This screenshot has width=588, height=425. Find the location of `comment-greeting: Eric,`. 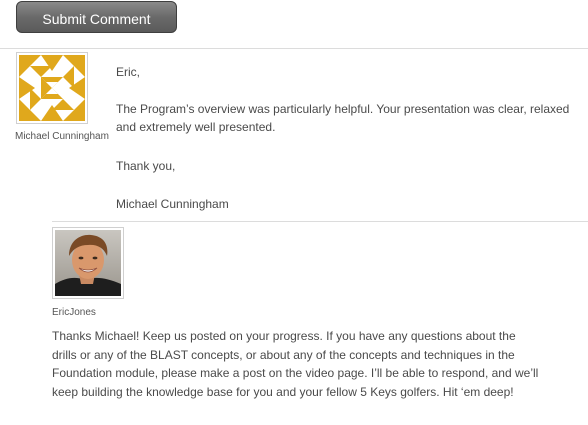

comment-greeting: Eric, is located at coordinates (128, 72).